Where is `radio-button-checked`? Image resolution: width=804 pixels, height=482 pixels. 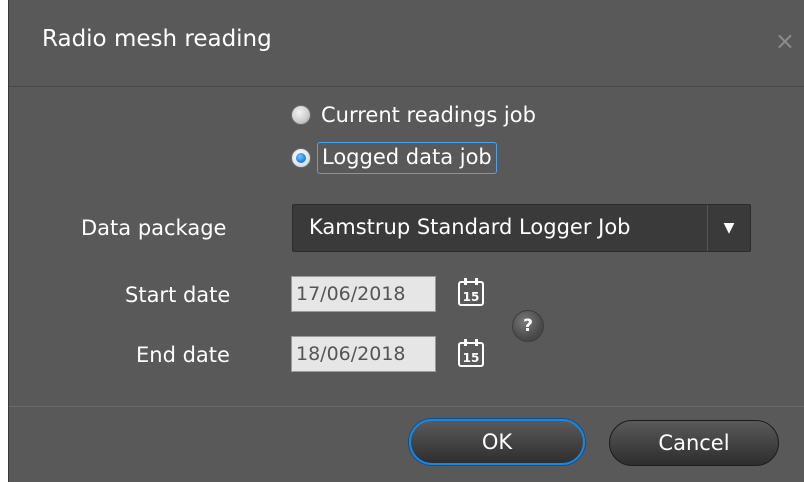
radio-button-checked is located at coordinates (301, 158).